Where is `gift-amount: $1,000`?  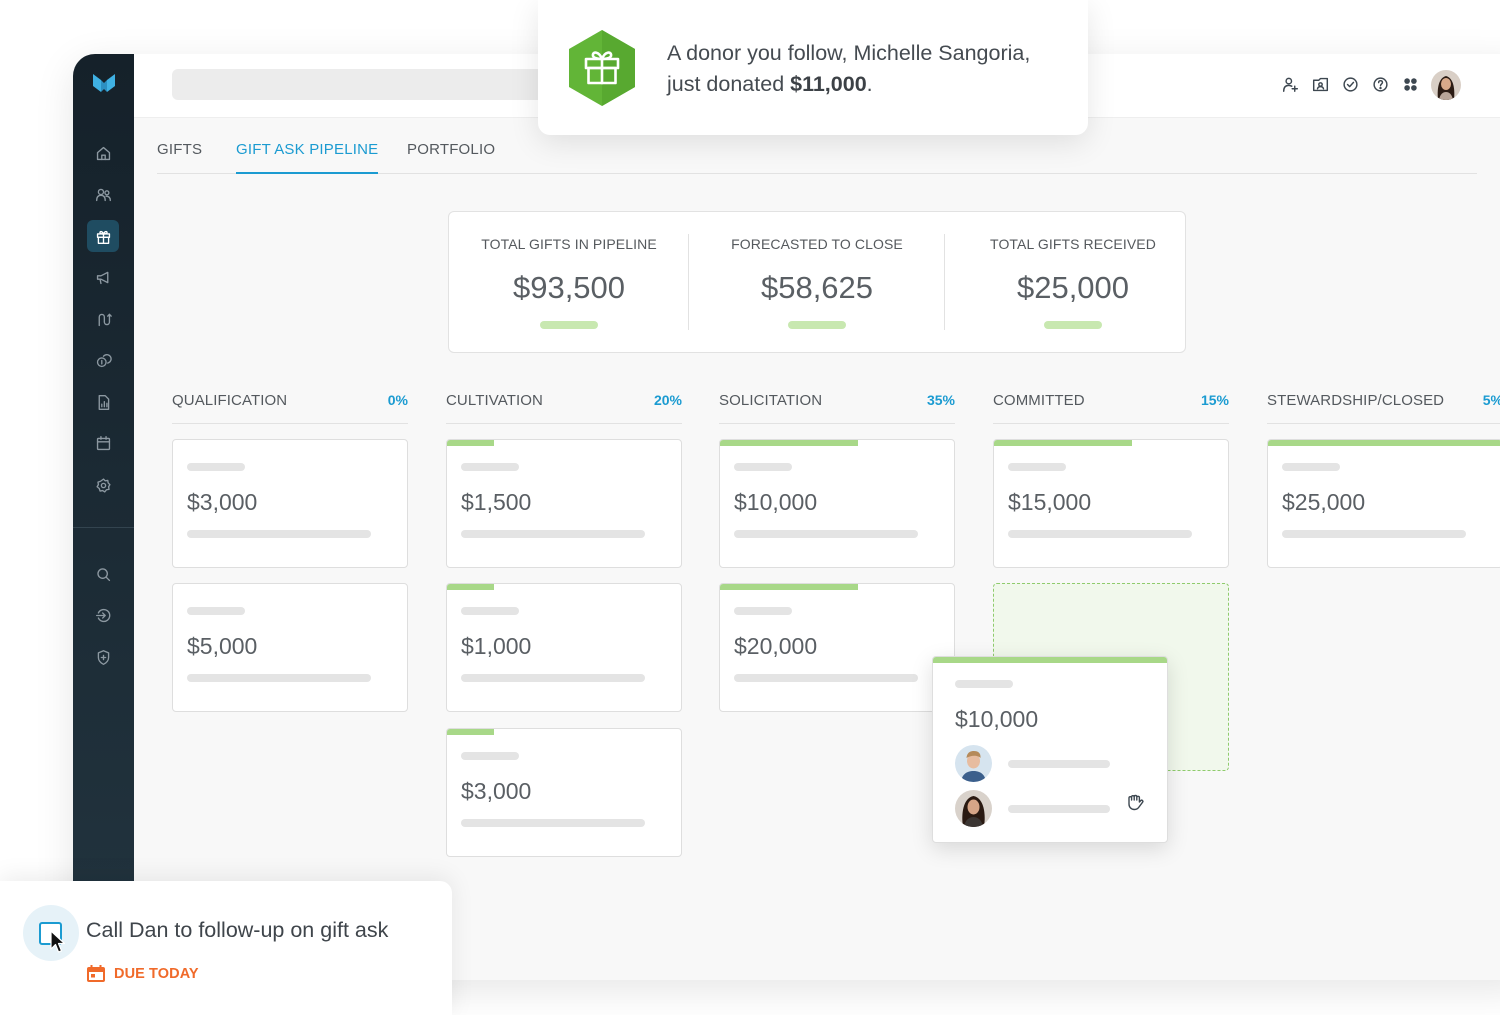 gift-amount: $1,000 is located at coordinates (496, 646).